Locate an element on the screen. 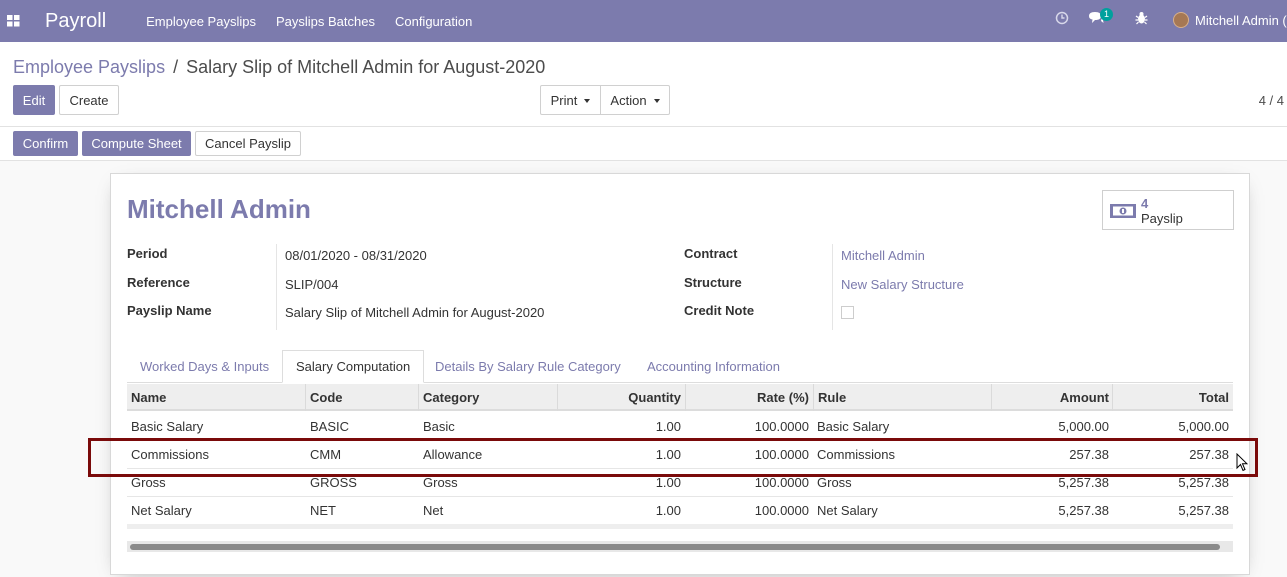 The height and width of the screenshot is (577, 1287). cancel-payslip-button: Cancel Payslip is located at coordinates (248, 143).